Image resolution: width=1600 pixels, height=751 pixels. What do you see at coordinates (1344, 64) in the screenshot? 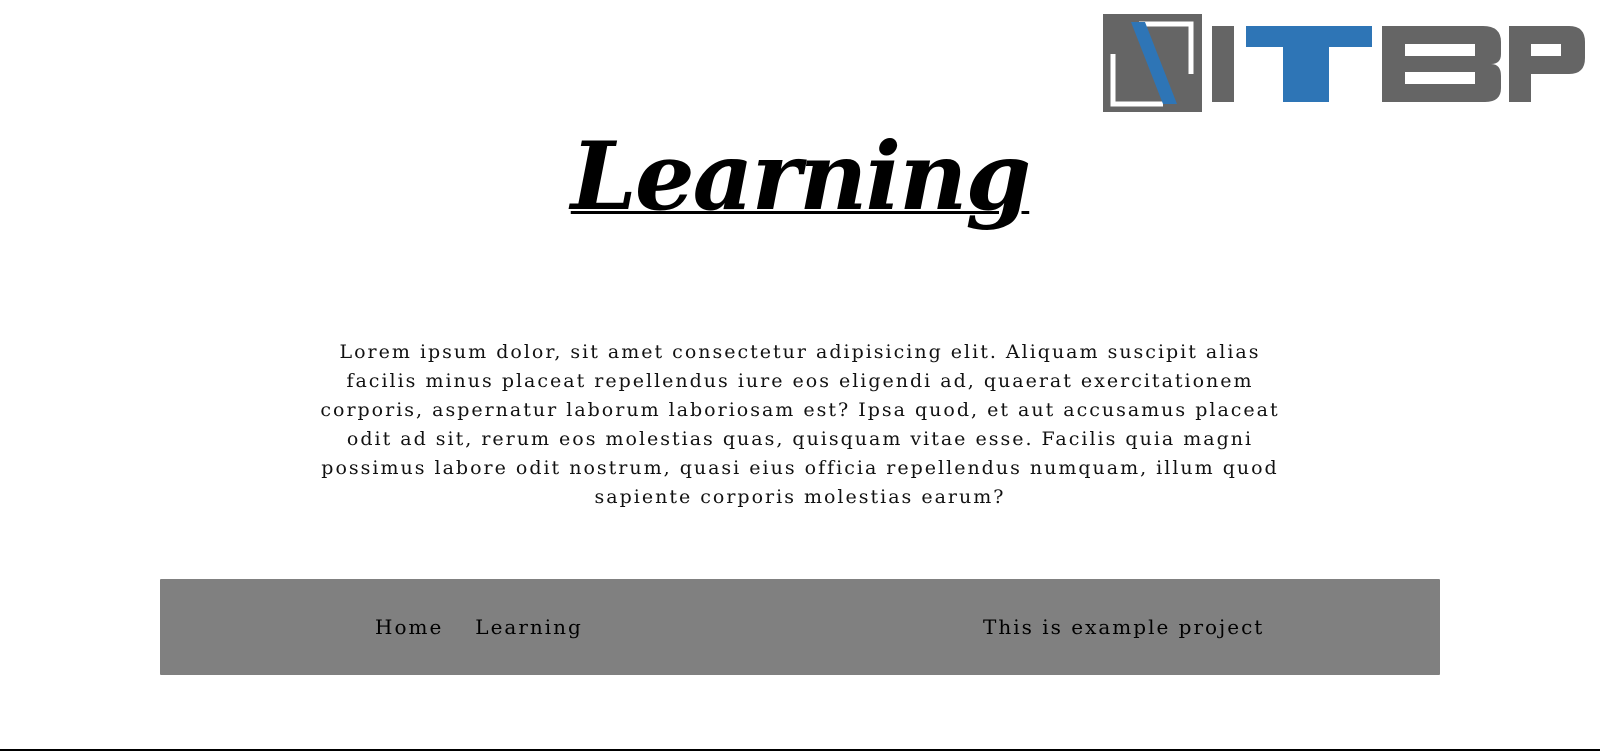
I see `itbp-logo` at bounding box center [1344, 64].